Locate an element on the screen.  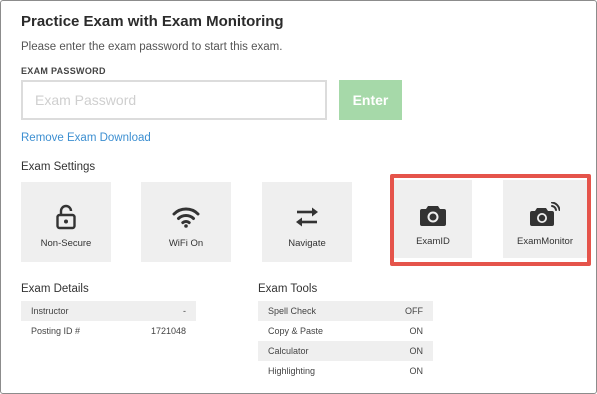
tools-row: Copy & Paste ON is located at coordinates (345, 331).